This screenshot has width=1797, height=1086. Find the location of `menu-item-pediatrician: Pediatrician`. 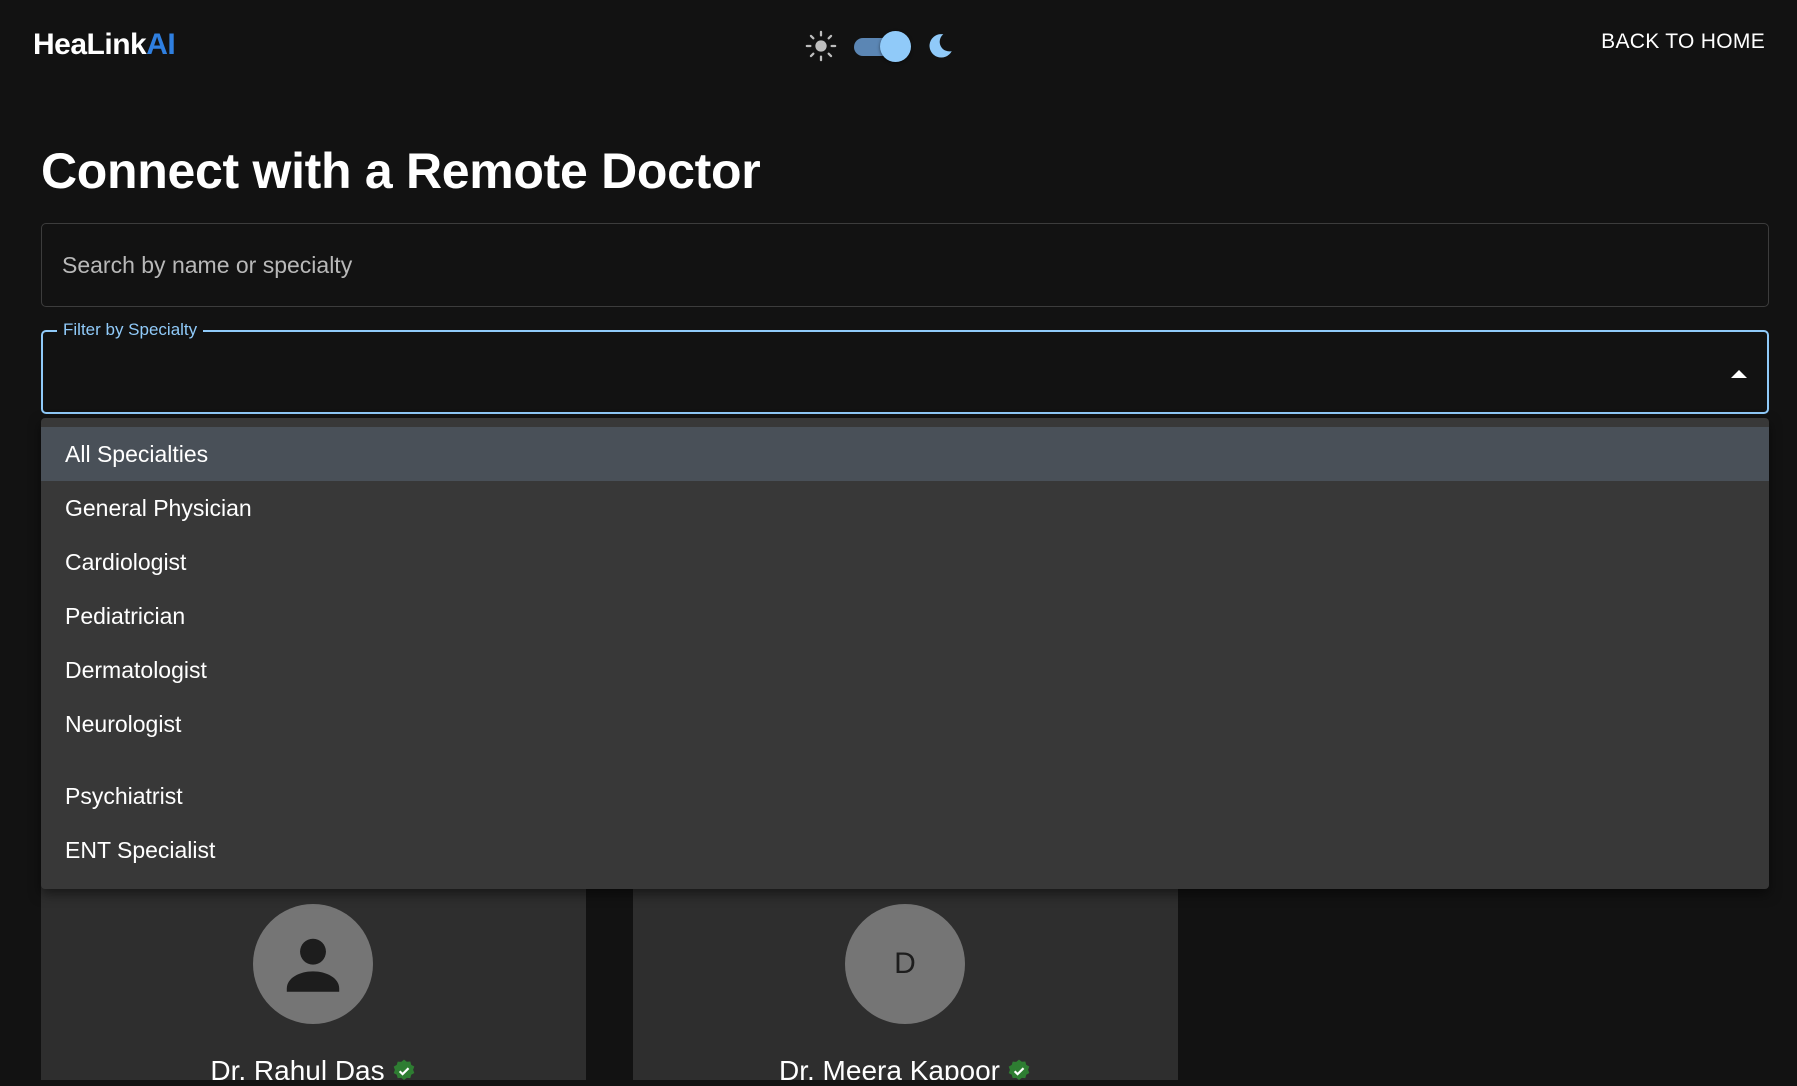

menu-item-pediatrician: Pediatrician is located at coordinates (905, 616).